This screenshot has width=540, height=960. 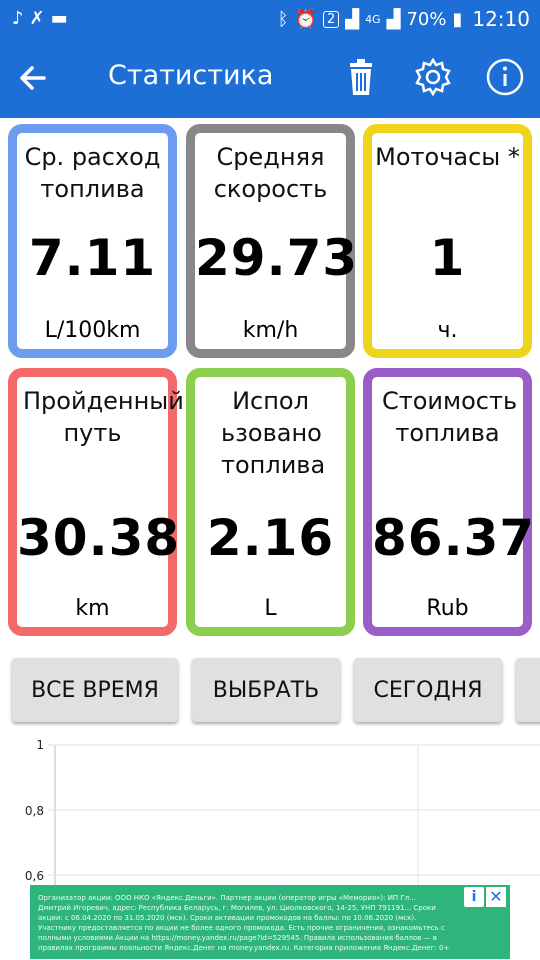 I want to click on network-type: 4G, so click(x=373, y=19).